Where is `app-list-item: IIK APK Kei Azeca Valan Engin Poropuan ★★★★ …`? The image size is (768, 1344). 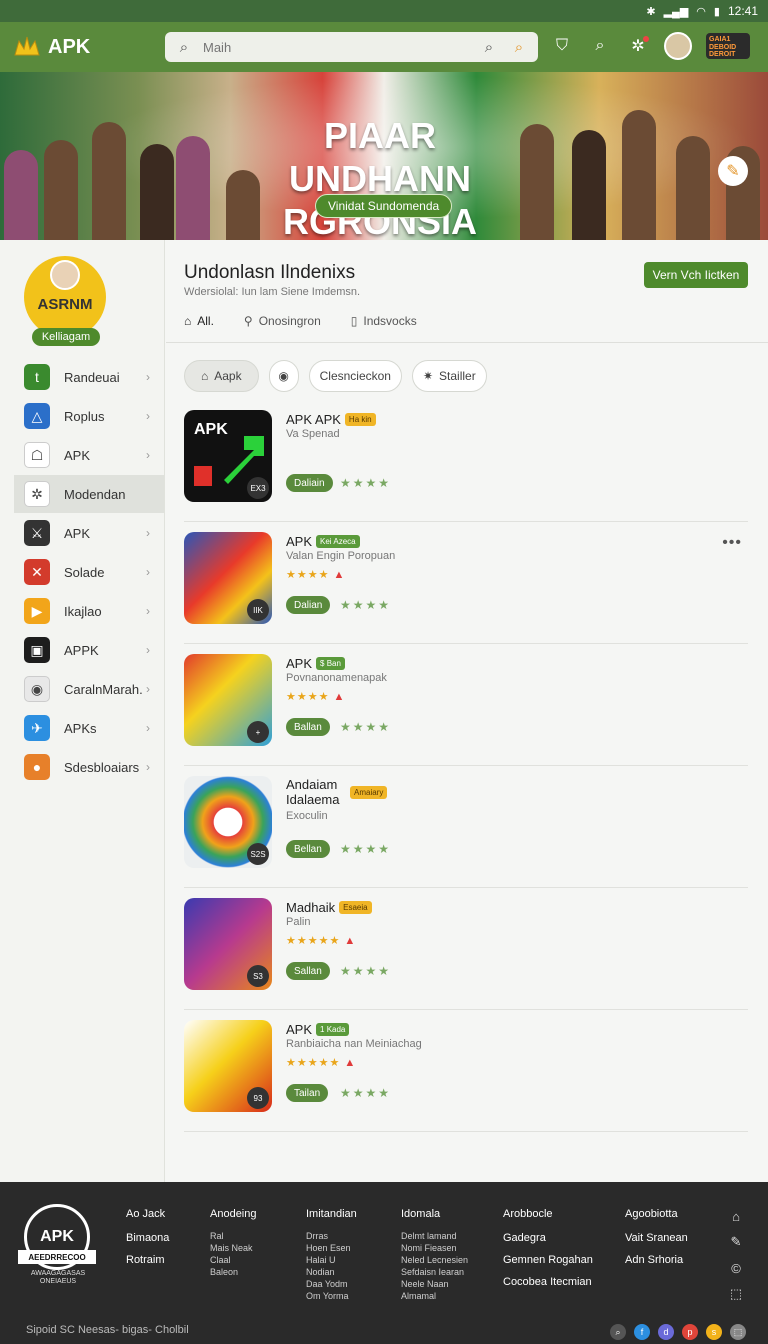
app-list-item: IIK APK Kei Azeca Valan Engin Poropuan ★★★★ … is located at coordinates (466, 583).